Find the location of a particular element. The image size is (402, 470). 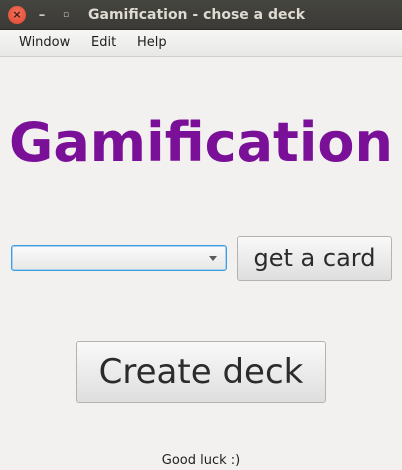

app-heading: Gamification is located at coordinates (201, 142).